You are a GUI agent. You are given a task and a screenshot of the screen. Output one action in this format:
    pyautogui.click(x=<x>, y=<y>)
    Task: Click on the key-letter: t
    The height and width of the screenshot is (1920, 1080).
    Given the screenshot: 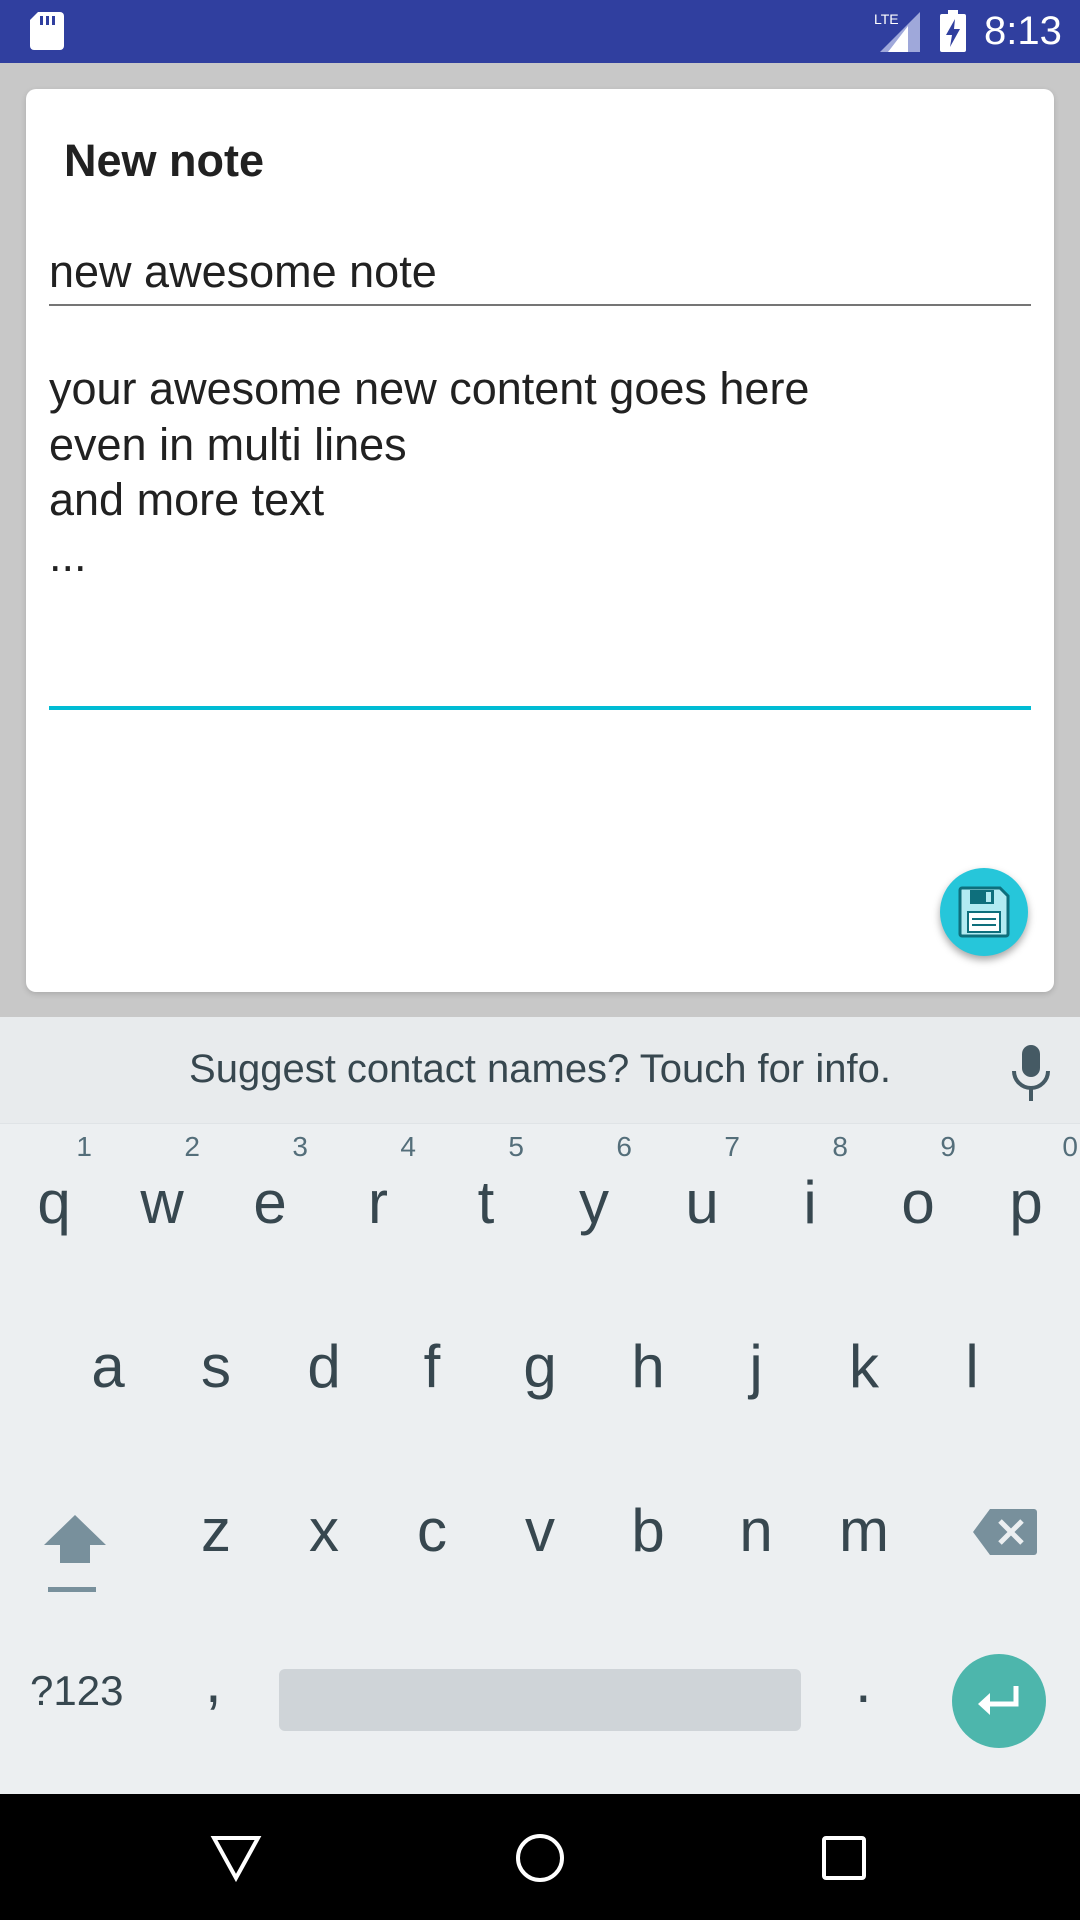 What is the action you would take?
    pyautogui.click(x=486, y=1202)
    